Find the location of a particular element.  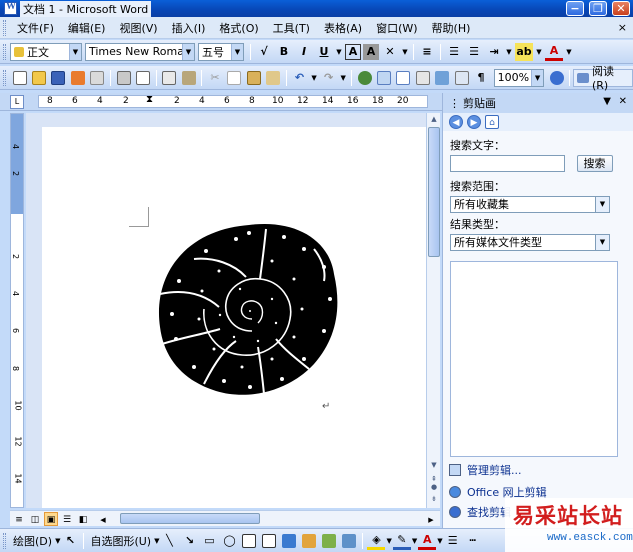

menu-insert: 插入(I) is located at coordinates (189, 28).